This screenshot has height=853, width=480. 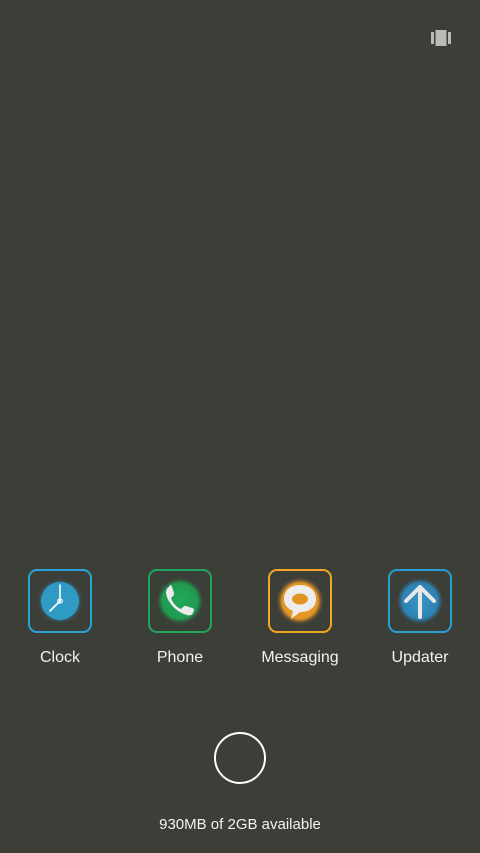 What do you see at coordinates (240, 758) in the screenshot?
I see `home-circle-button` at bounding box center [240, 758].